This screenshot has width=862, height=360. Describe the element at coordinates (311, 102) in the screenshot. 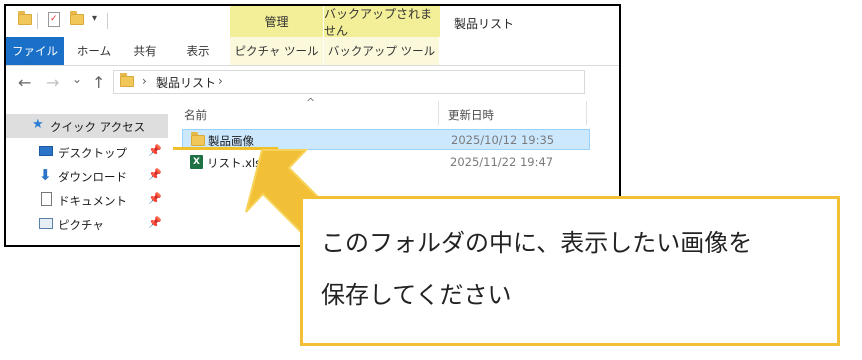

I see `sort-indicator: ^` at that location.